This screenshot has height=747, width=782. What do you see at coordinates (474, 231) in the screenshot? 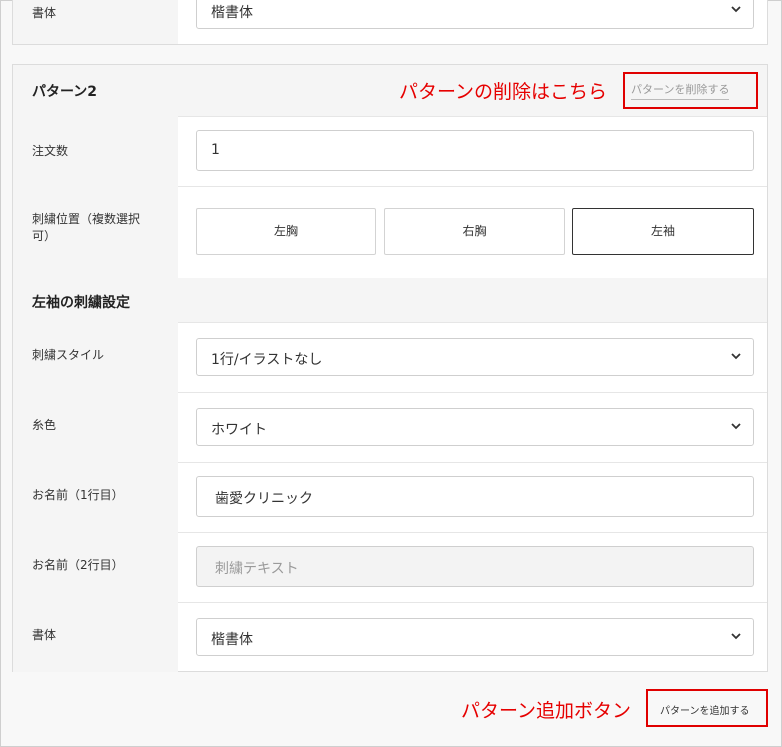
I see `position-option-right-chest: 右胸` at bounding box center [474, 231].